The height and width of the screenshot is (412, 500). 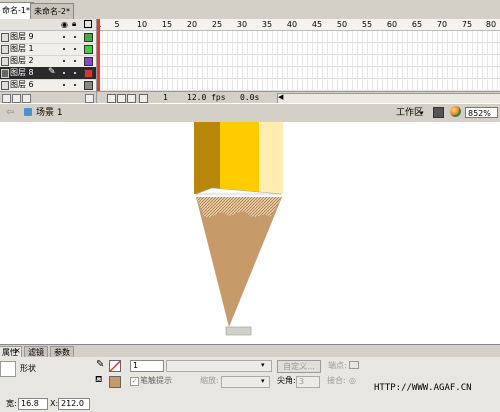 What do you see at coordinates (22, 72) in the screenshot?
I see `layer-name: 图层 8` at bounding box center [22, 72].